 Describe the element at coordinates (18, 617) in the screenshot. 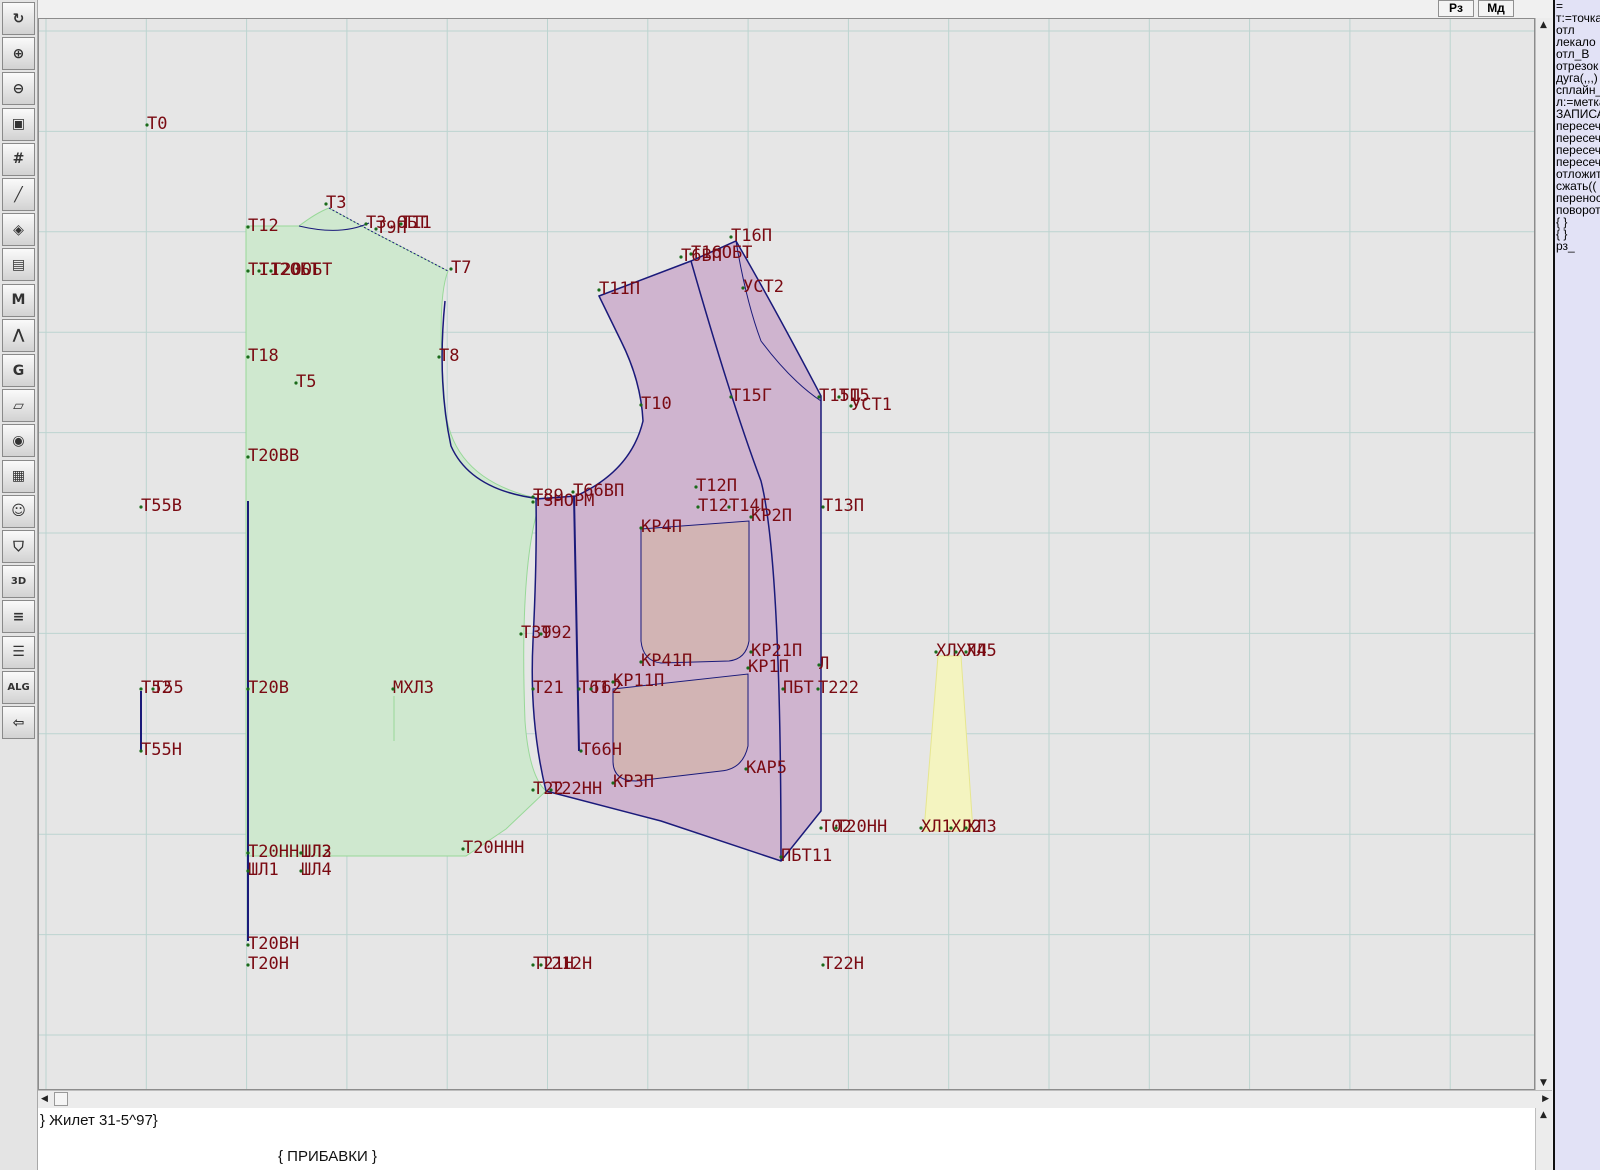

I see `text-icon: ≡` at that location.